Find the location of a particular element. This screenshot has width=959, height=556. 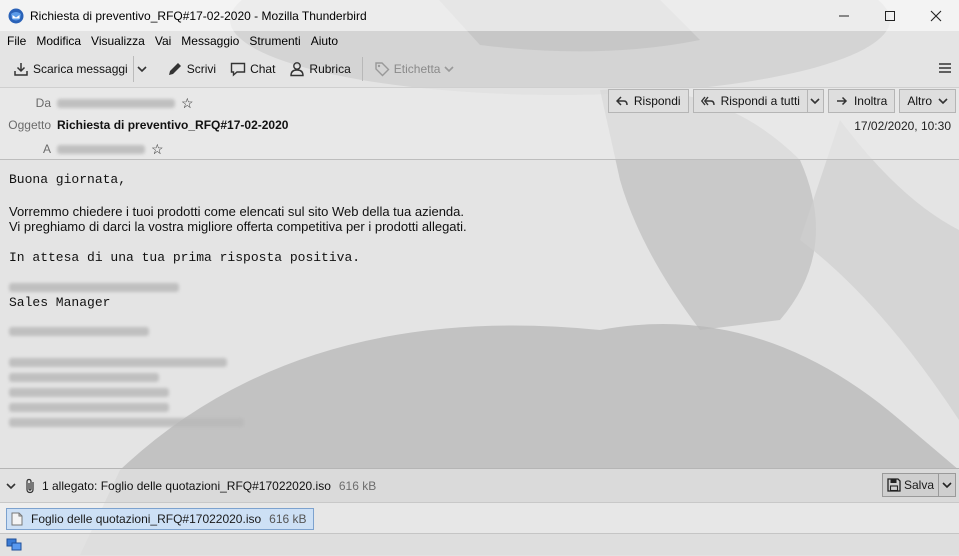

reply-all-split: Rispondi a tutti is located at coordinates (758, 101).